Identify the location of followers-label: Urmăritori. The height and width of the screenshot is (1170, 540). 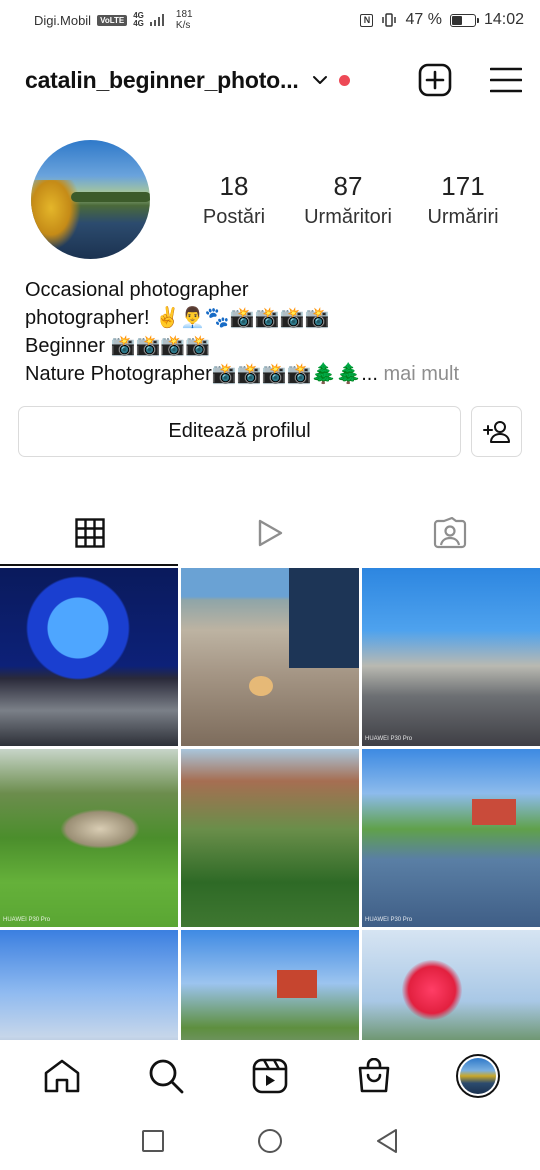
(348, 217).